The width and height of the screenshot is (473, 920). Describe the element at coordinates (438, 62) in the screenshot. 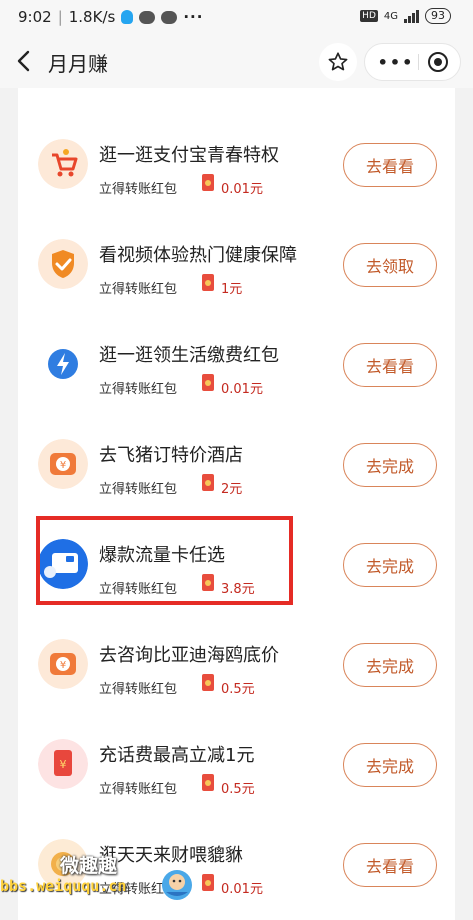

I see `close-target-icon` at that location.